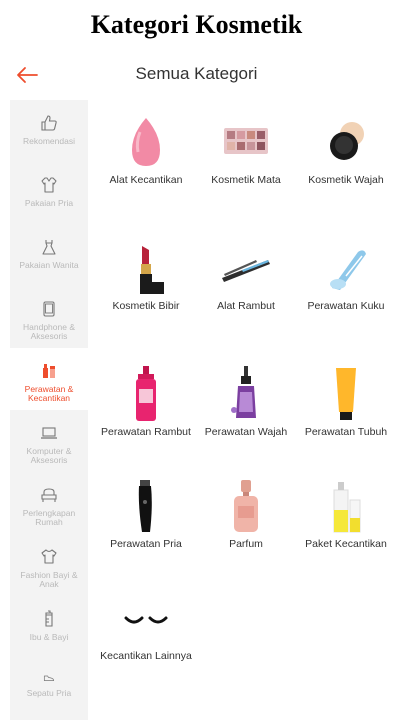 Image resolution: width=393 pixels, height=720 pixels. Describe the element at coordinates (49, 618) in the screenshot. I see `baby-bottle-icon` at that location.